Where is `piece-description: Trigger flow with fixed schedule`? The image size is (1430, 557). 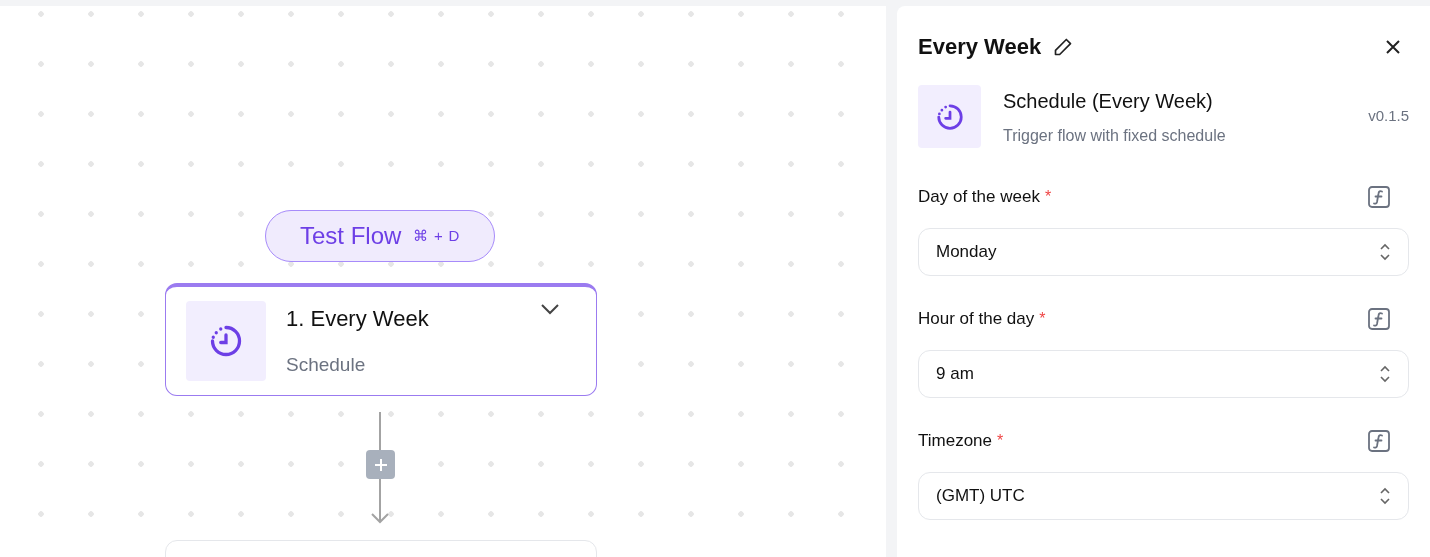
piece-description: Trigger flow with fixed schedule is located at coordinates (1115, 135).